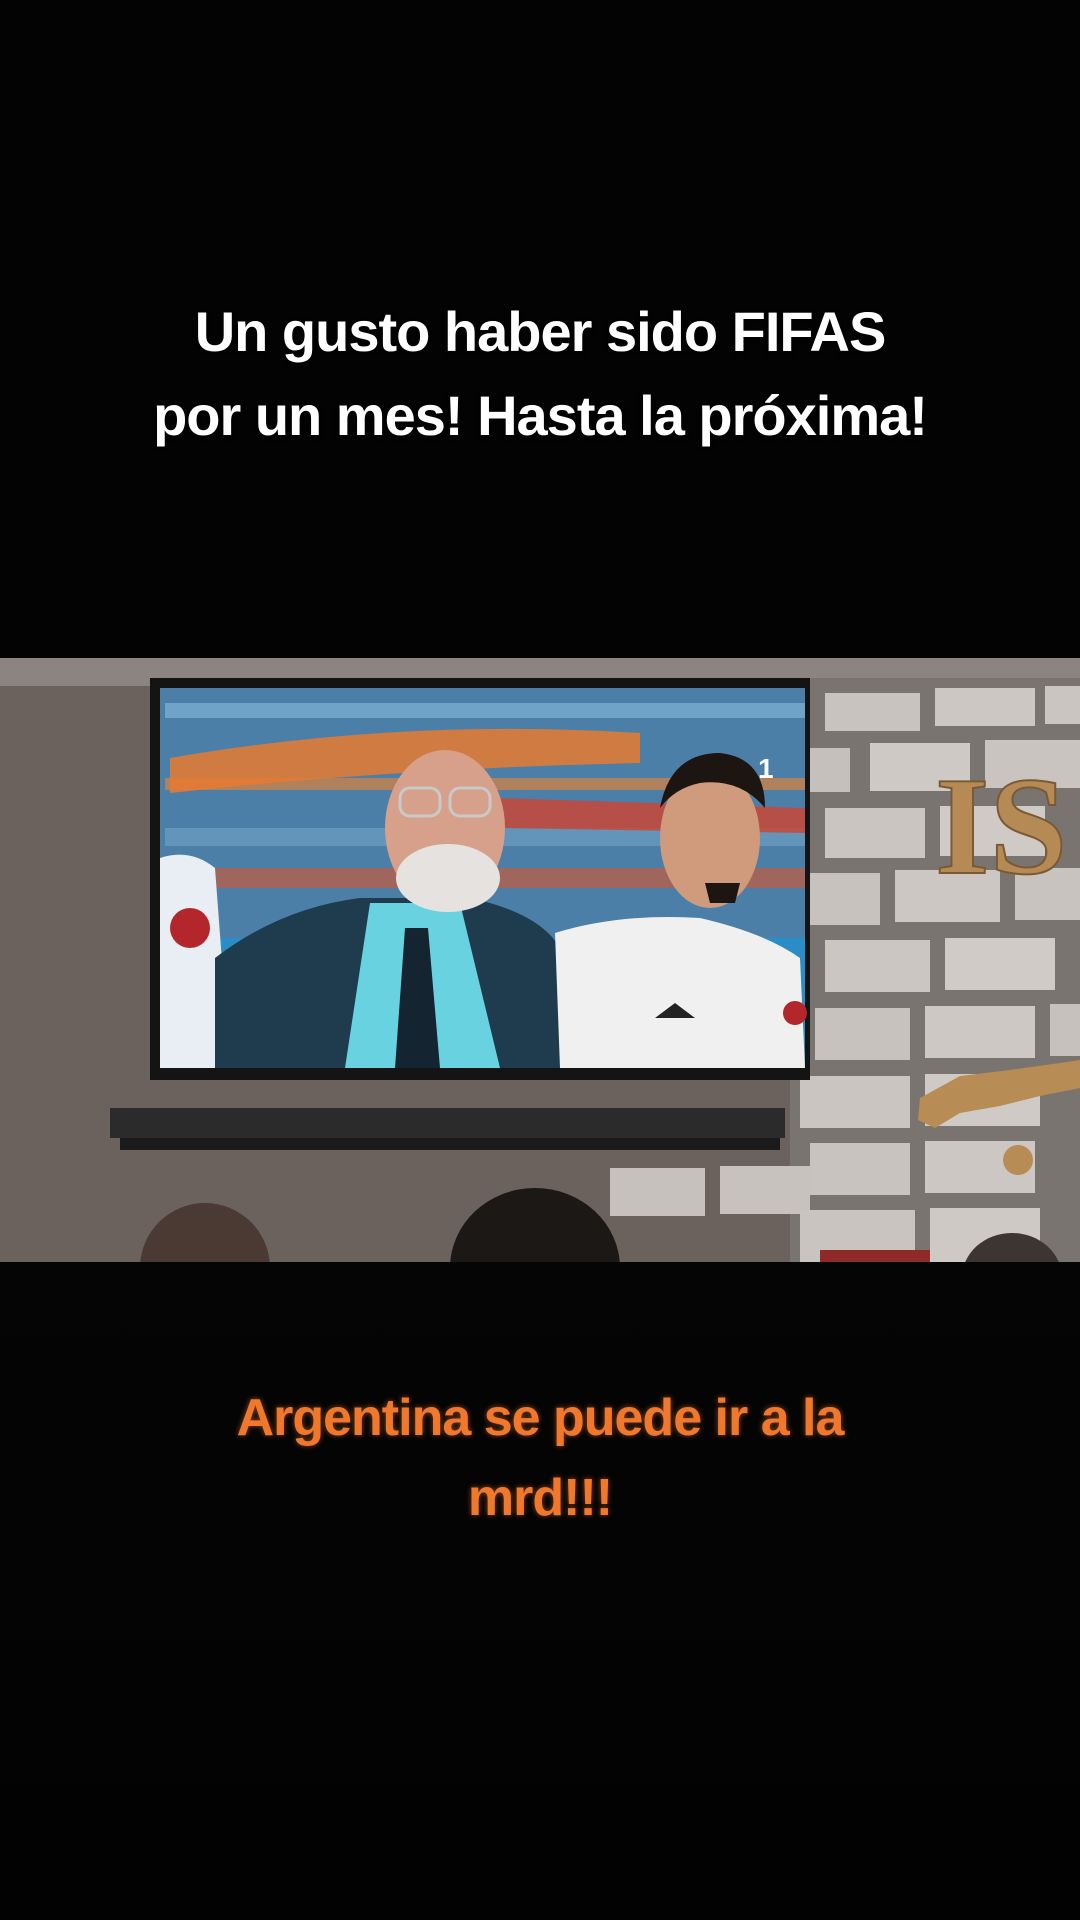  I want to click on right-player-beard, so click(722, 893).